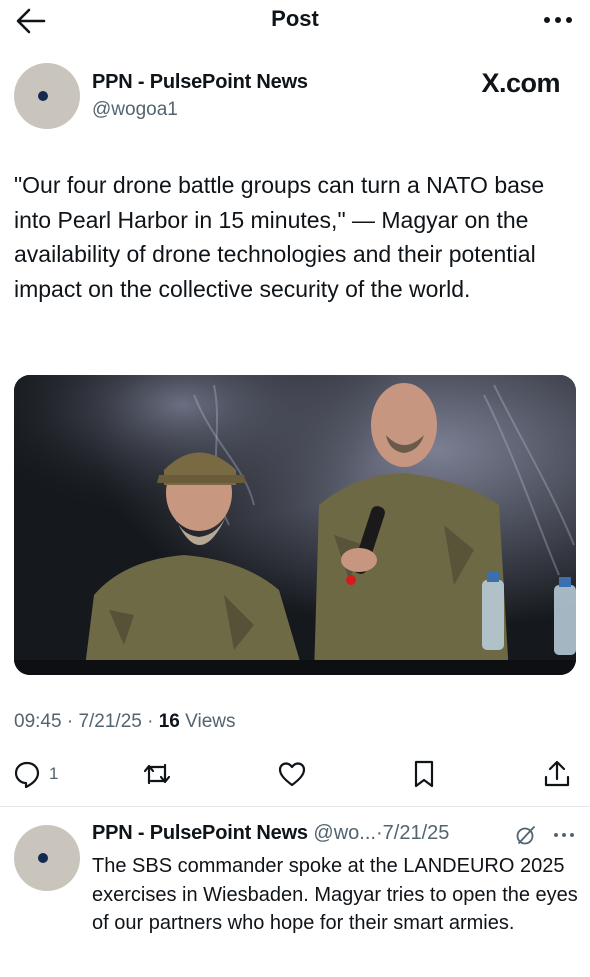 The width and height of the screenshot is (590, 977). Describe the element at coordinates (295, 806) in the screenshot. I see `divider` at that location.